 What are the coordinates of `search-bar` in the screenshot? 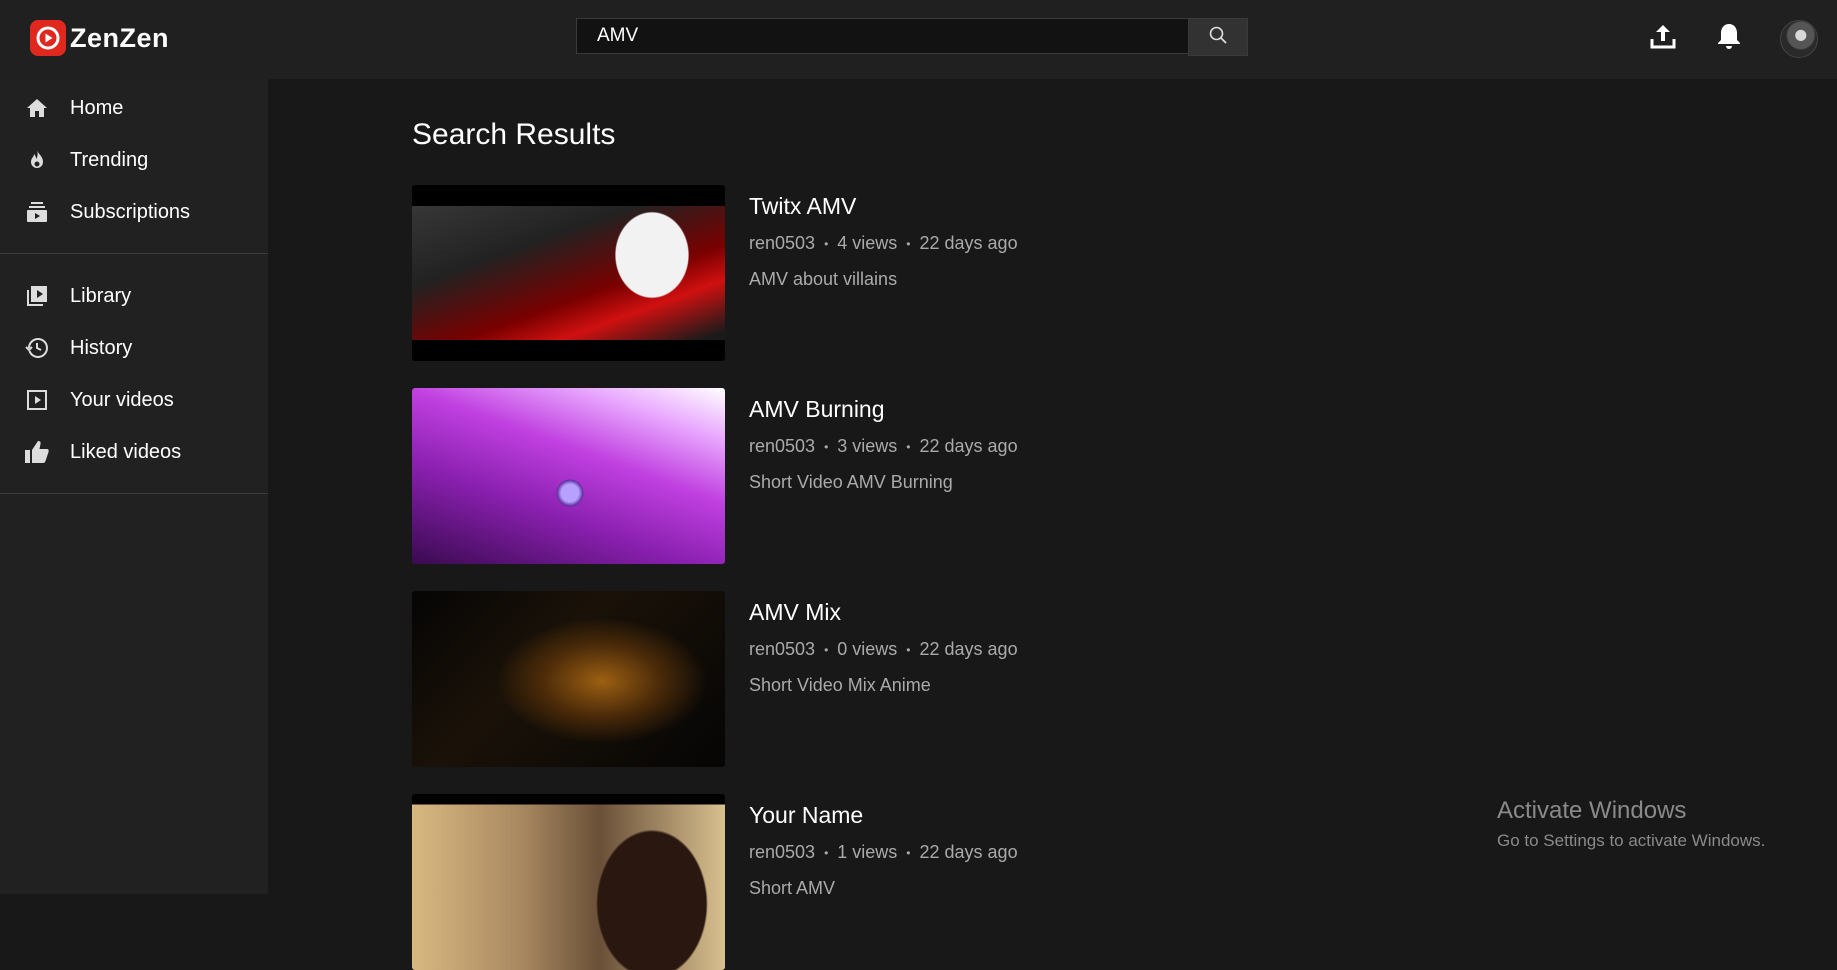 It's located at (912, 37).